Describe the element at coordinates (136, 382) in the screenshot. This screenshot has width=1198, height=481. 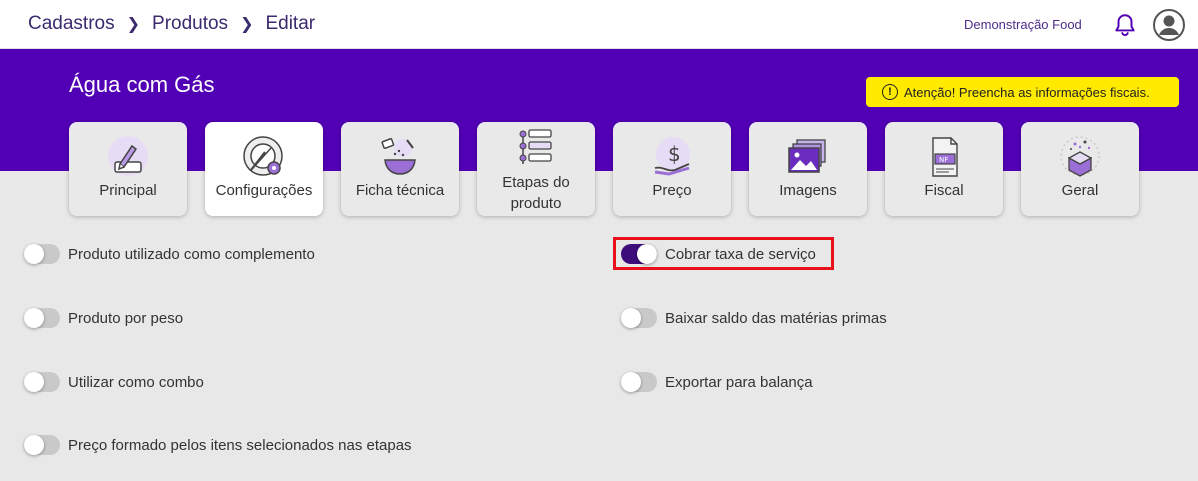
I see `option-label: Utilizar como combo` at that location.